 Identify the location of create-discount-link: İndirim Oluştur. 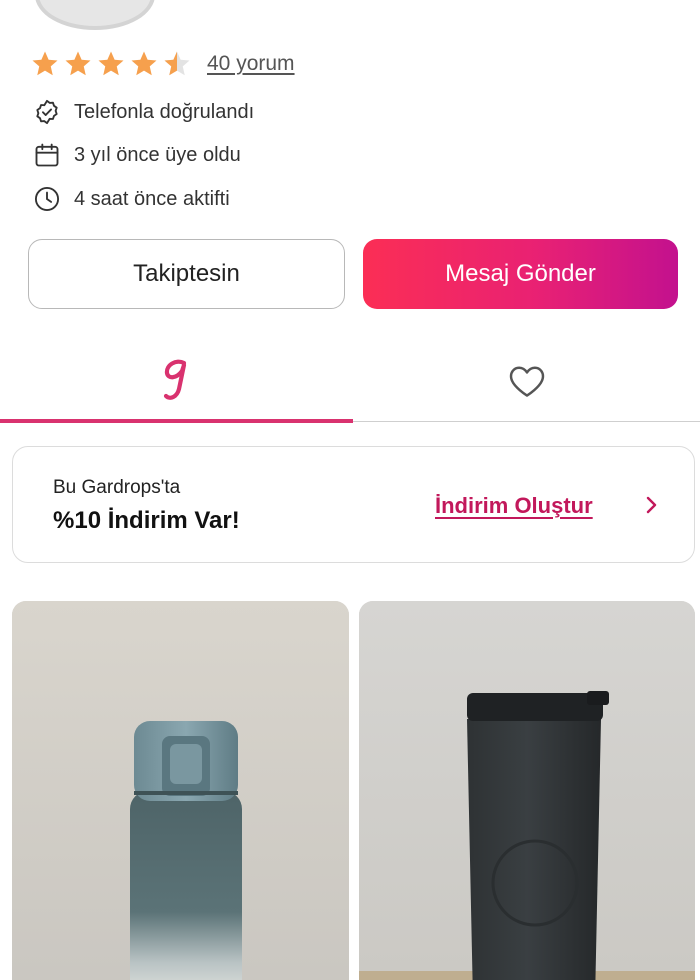
(514, 506).